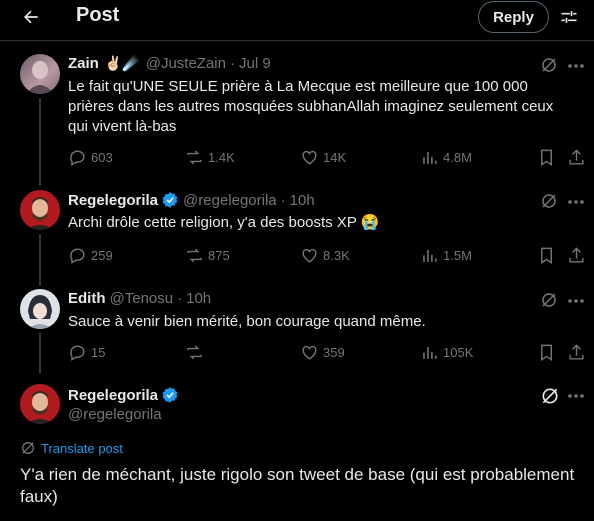 The height and width of the screenshot is (521, 594). I want to click on reply-action: 259, so click(90, 255).